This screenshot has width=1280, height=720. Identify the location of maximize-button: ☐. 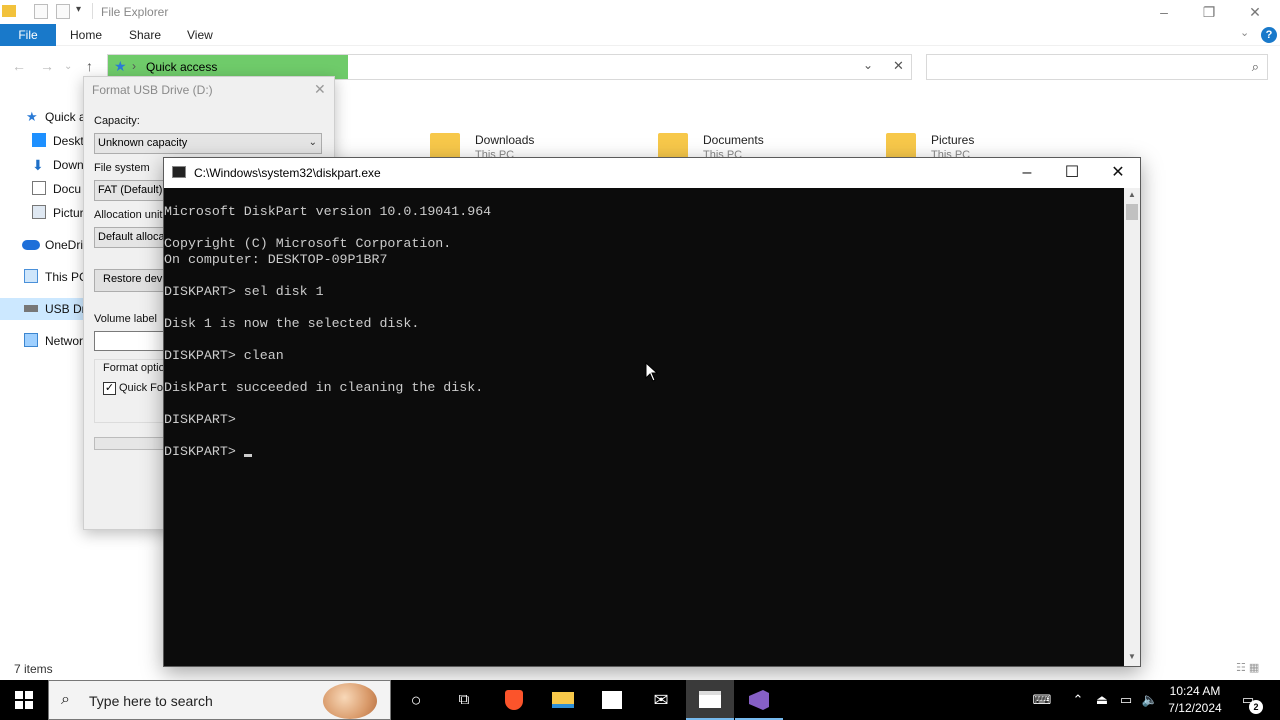
(1072, 173).